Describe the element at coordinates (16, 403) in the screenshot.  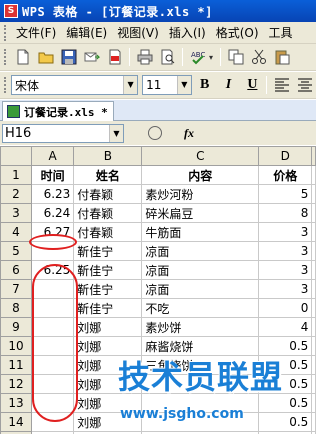
I see `row-header: 13` at that location.